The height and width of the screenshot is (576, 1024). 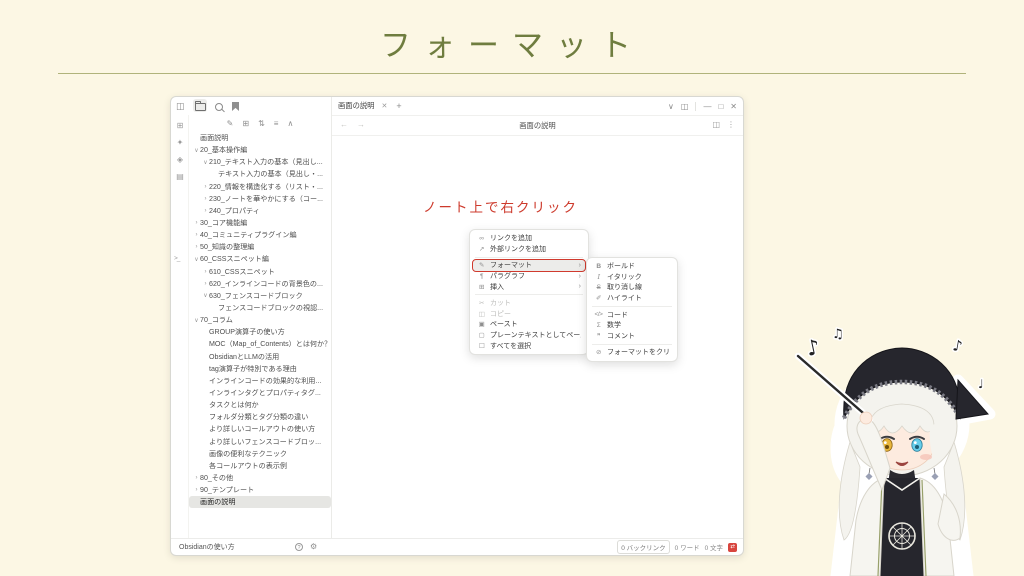 I want to click on right-panel-toggle-icon: ◫, so click(x=685, y=106).